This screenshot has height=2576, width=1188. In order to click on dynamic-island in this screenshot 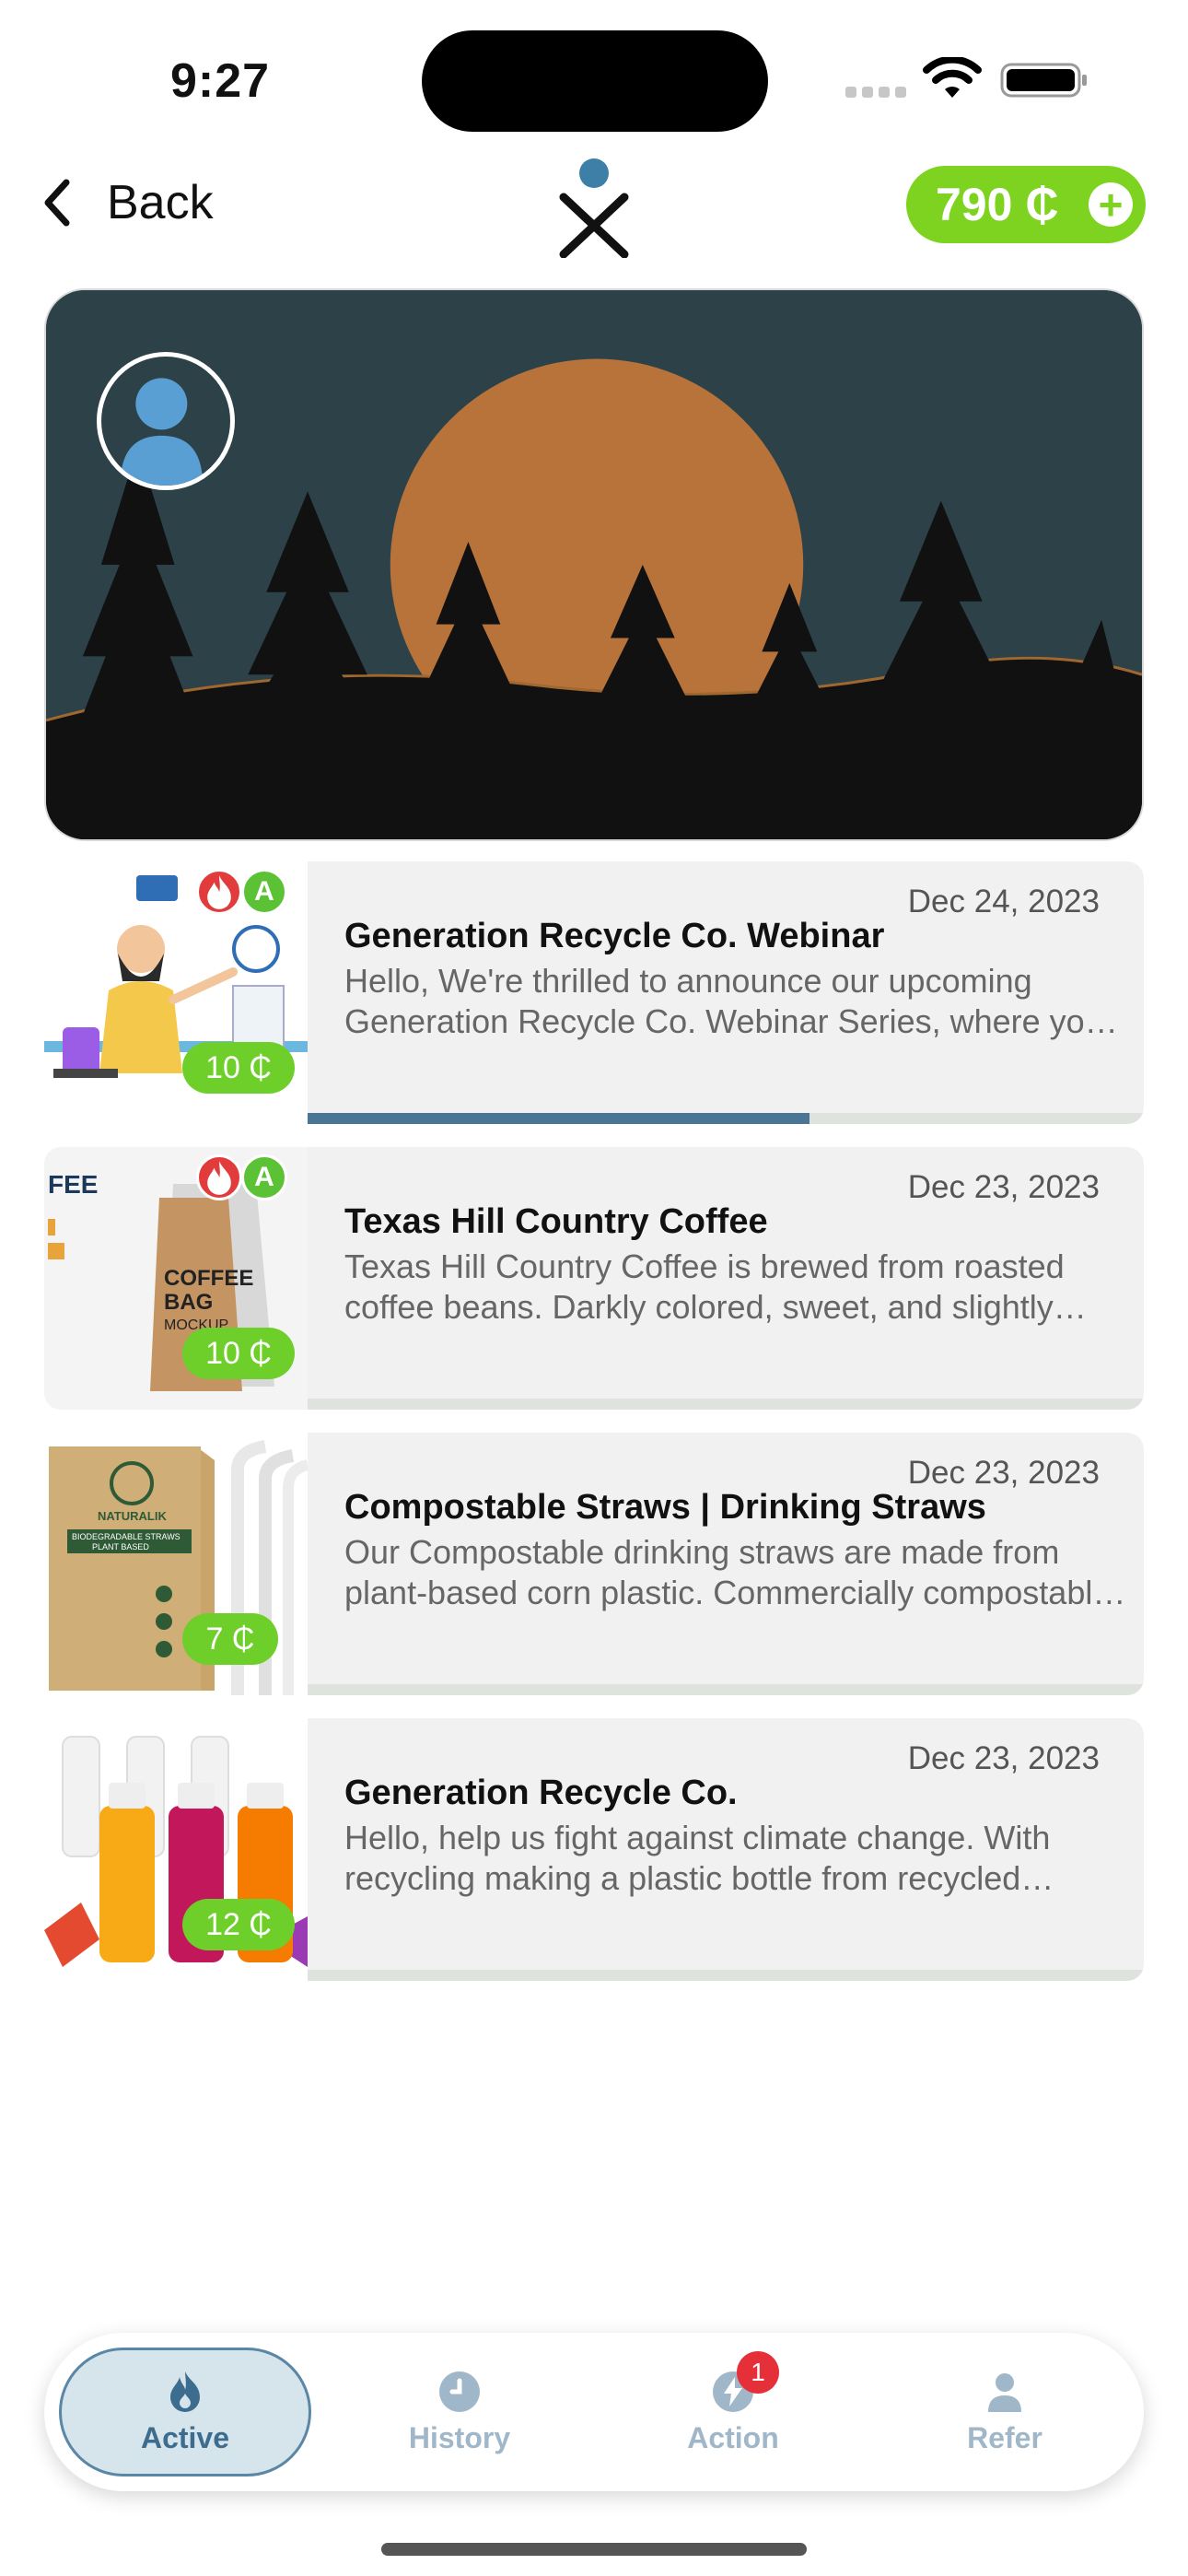, I will do `click(595, 81)`.